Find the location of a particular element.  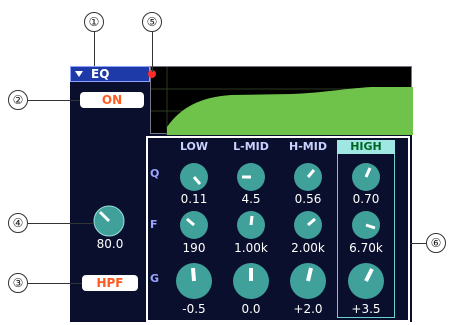

callout-1-leader is located at coordinates (94, 49).